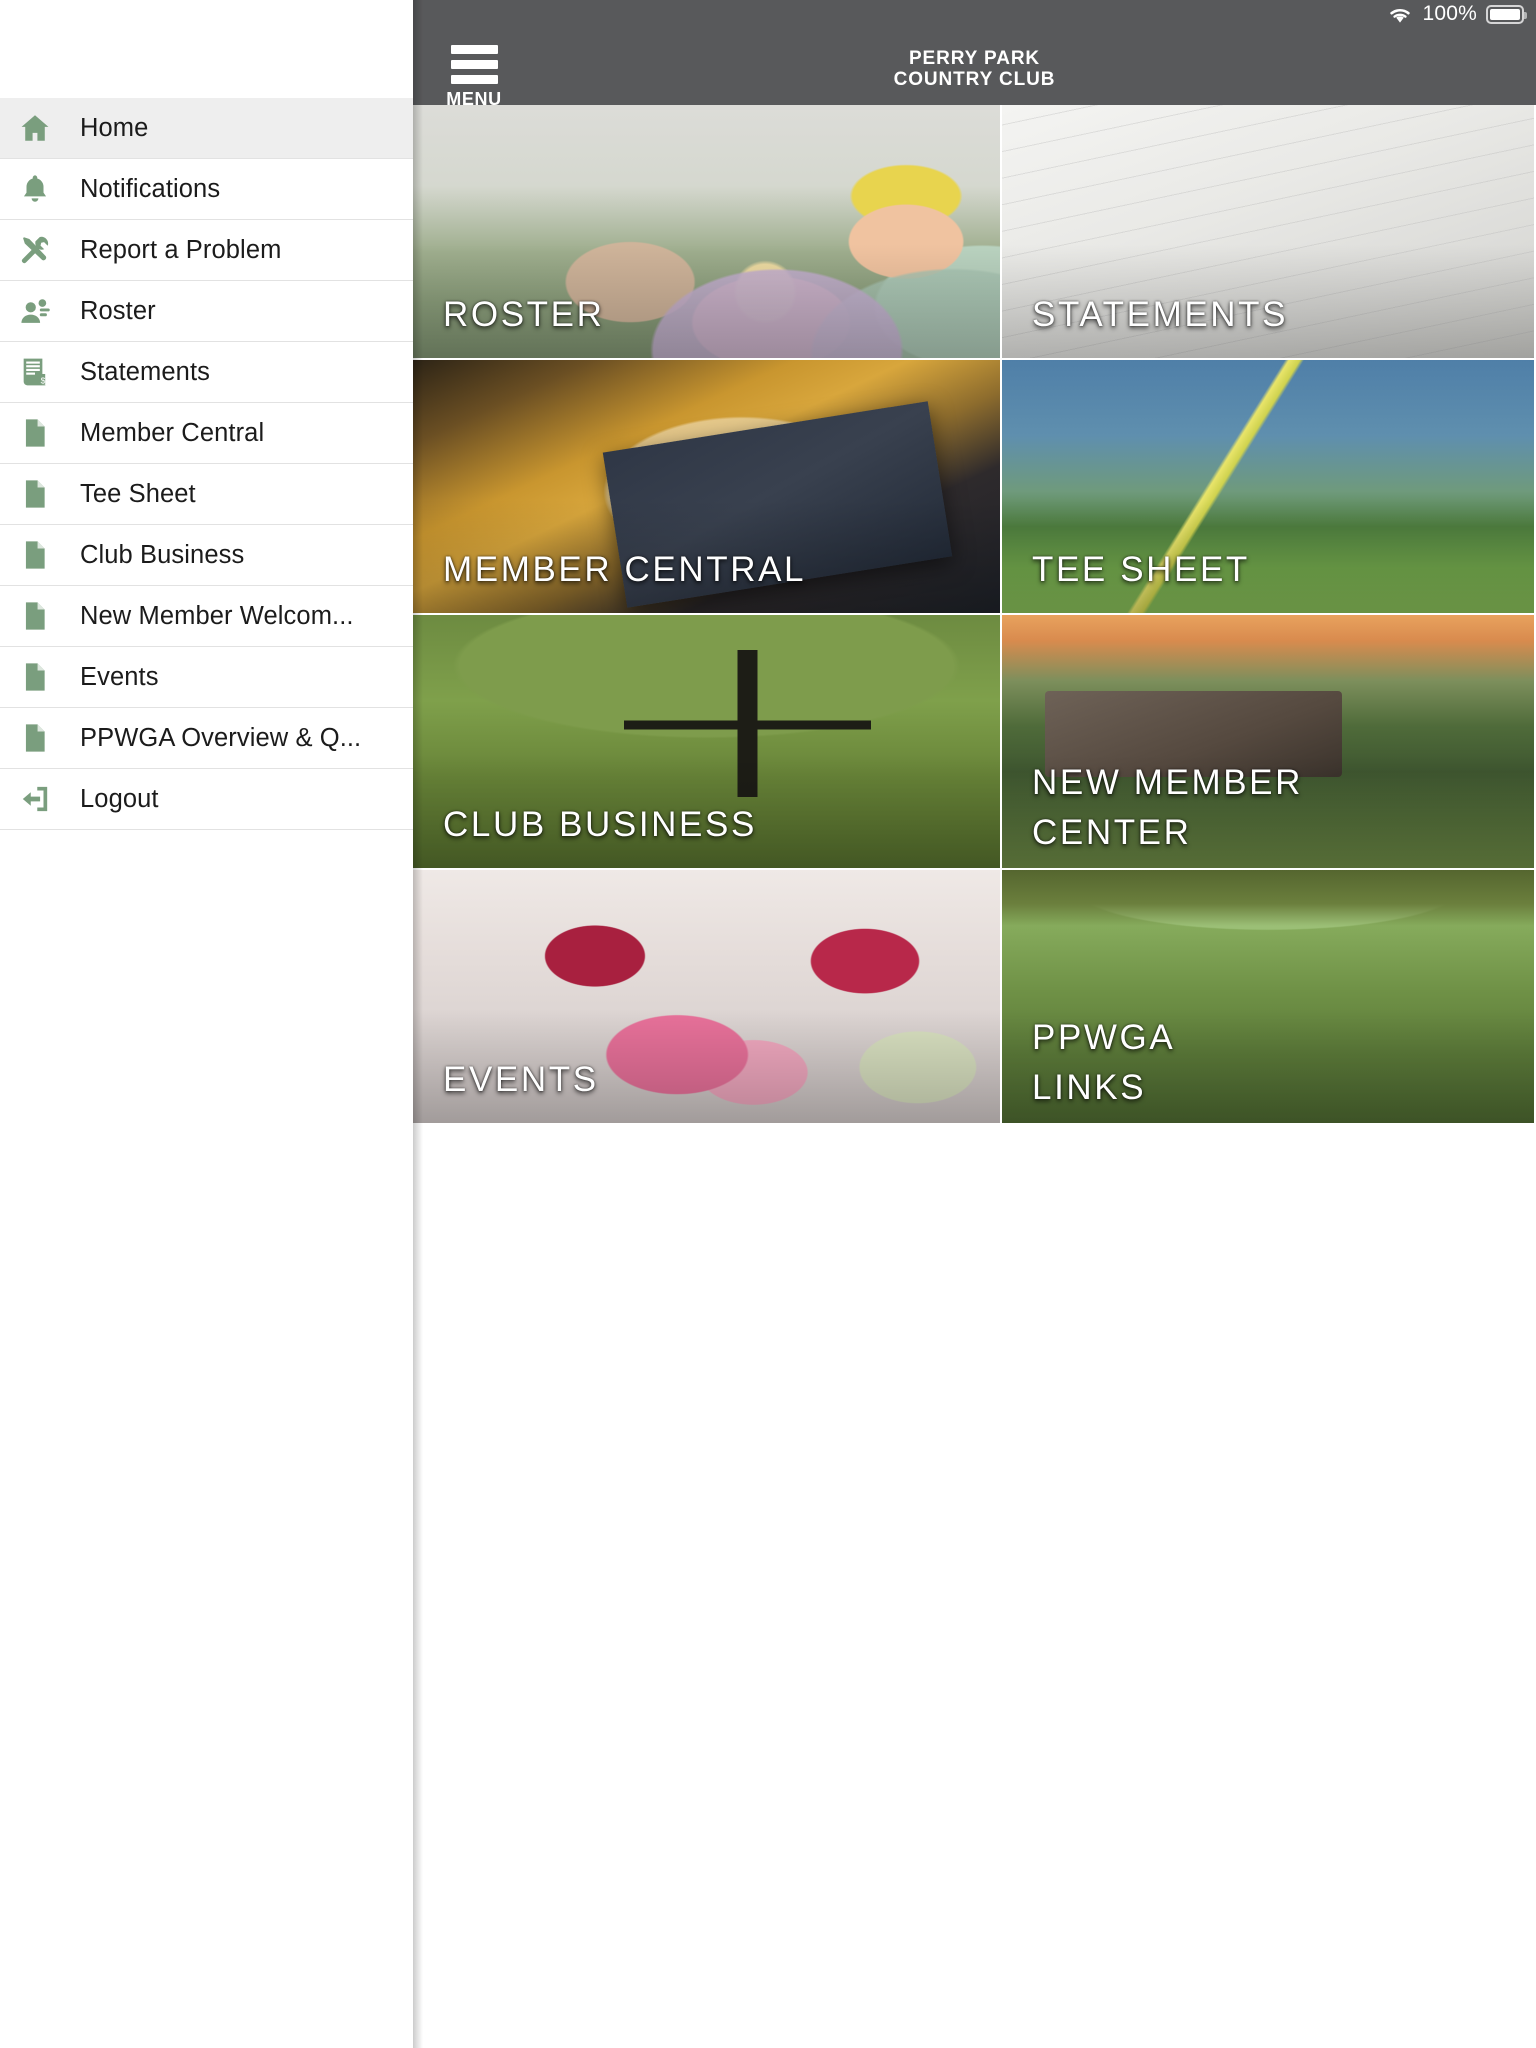  What do you see at coordinates (1269, 487) in the screenshot?
I see `tile-tee-sheet: TEE SHEET` at bounding box center [1269, 487].